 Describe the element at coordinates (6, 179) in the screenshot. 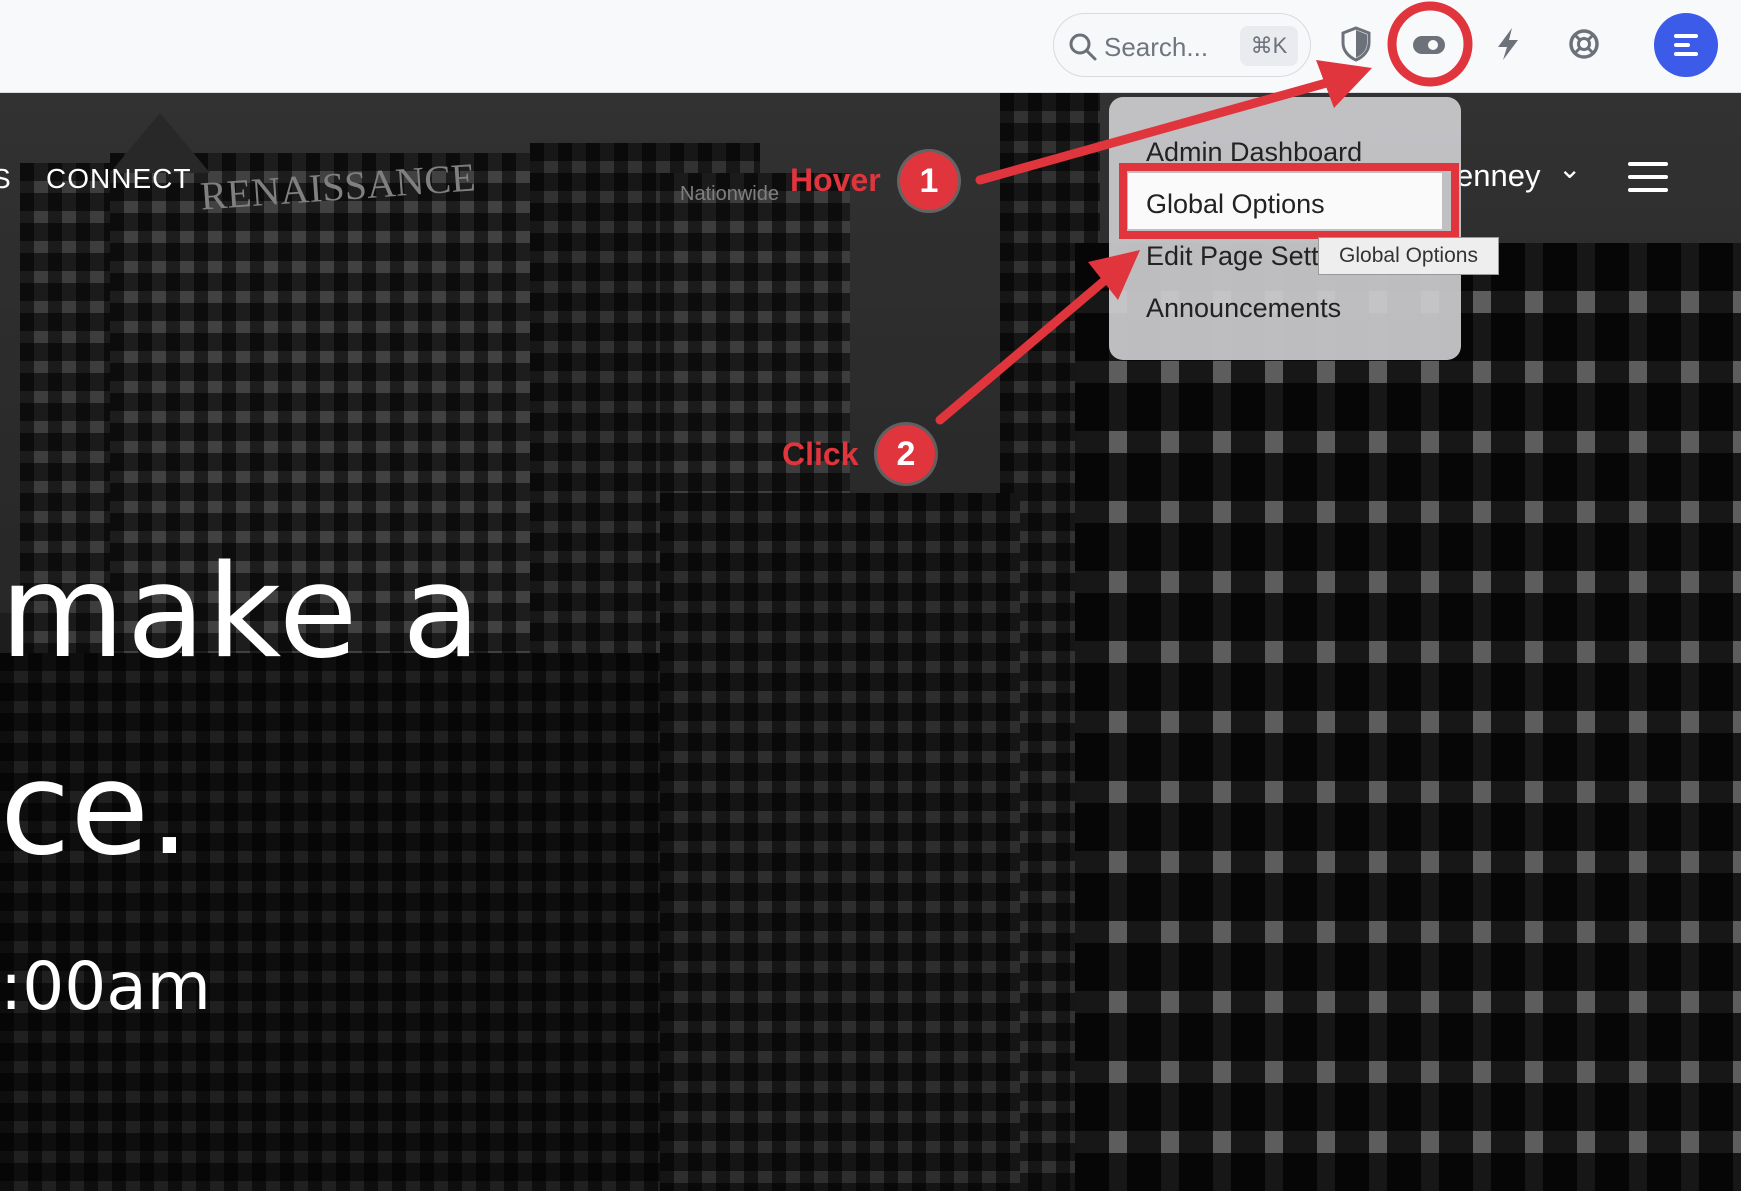

I see `nav-item-cut: S` at that location.